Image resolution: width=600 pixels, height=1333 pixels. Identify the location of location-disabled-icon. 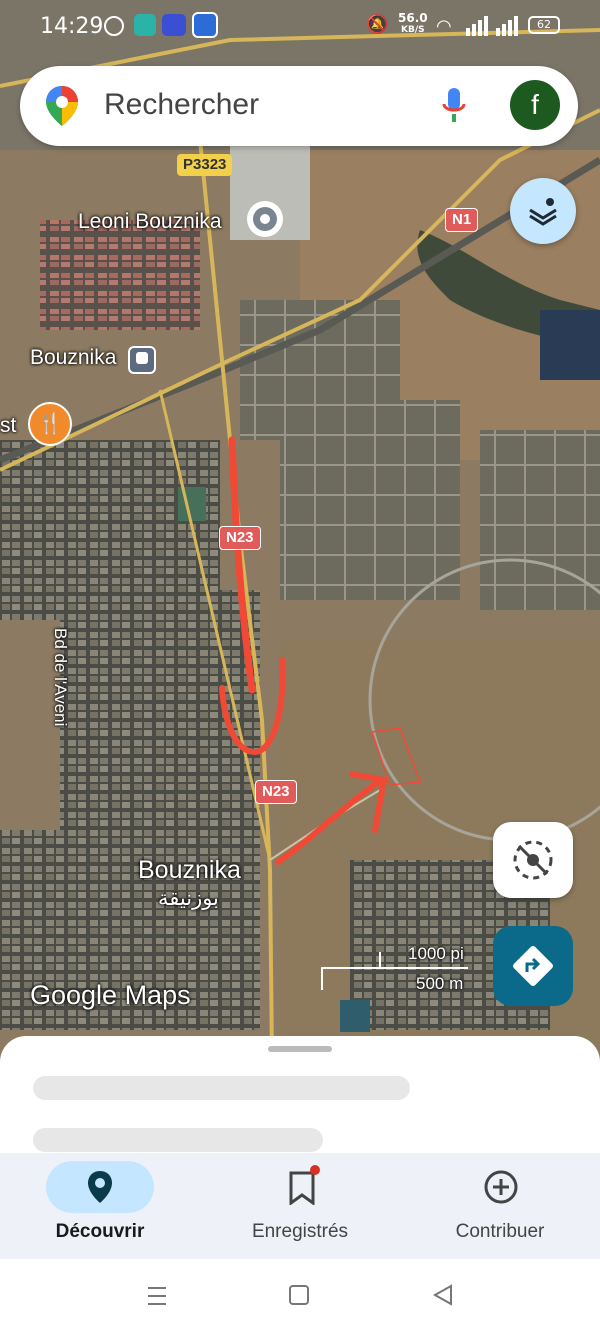
(533, 860).